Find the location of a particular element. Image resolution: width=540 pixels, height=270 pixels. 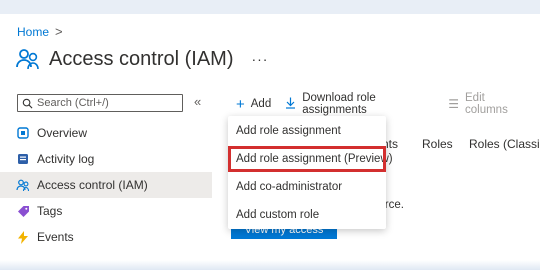

sidebar-item-tags: Tags is located at coordinates (106, 211).